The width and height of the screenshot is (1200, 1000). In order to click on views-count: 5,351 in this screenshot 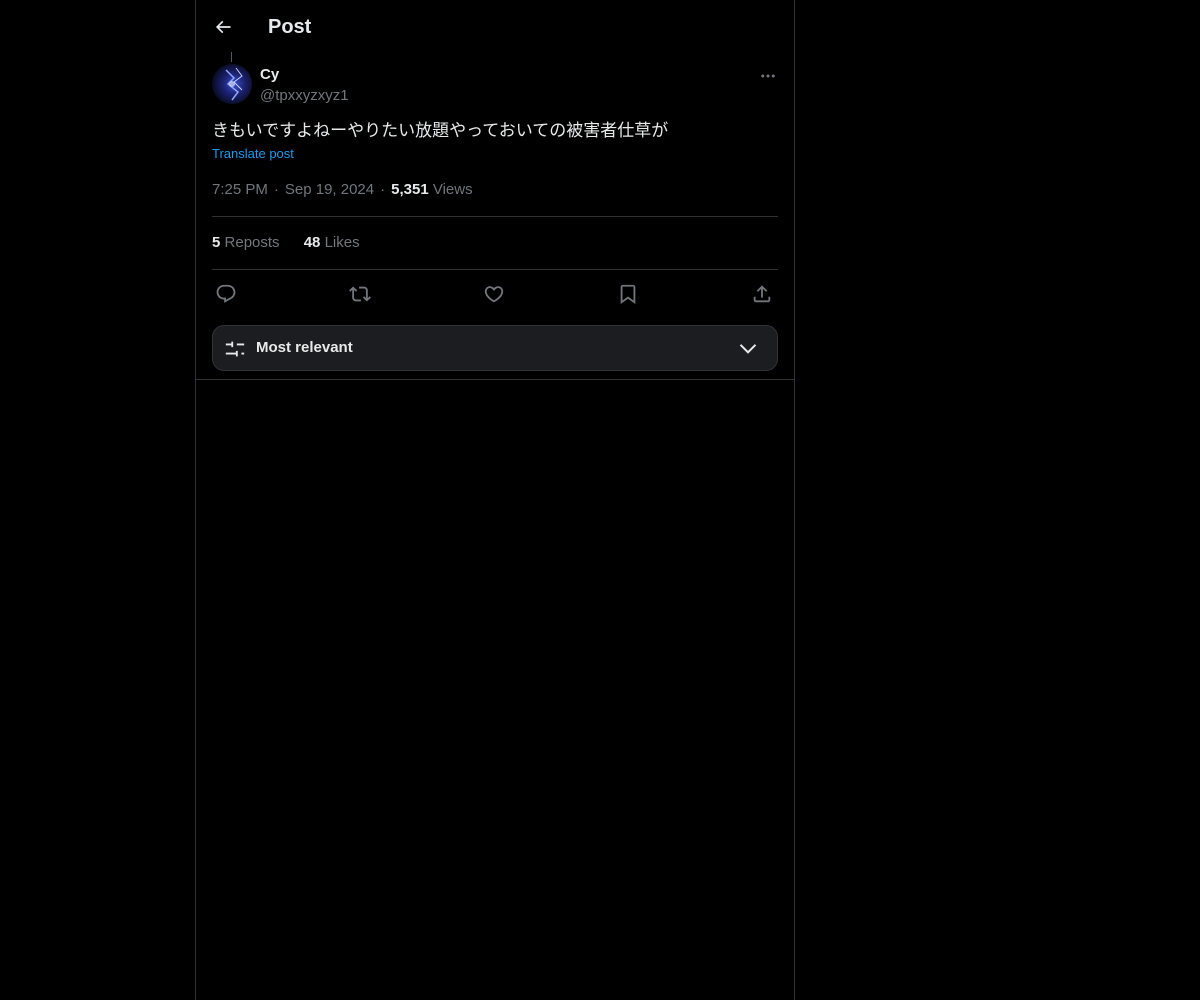, I will do `click(410, 189)`.